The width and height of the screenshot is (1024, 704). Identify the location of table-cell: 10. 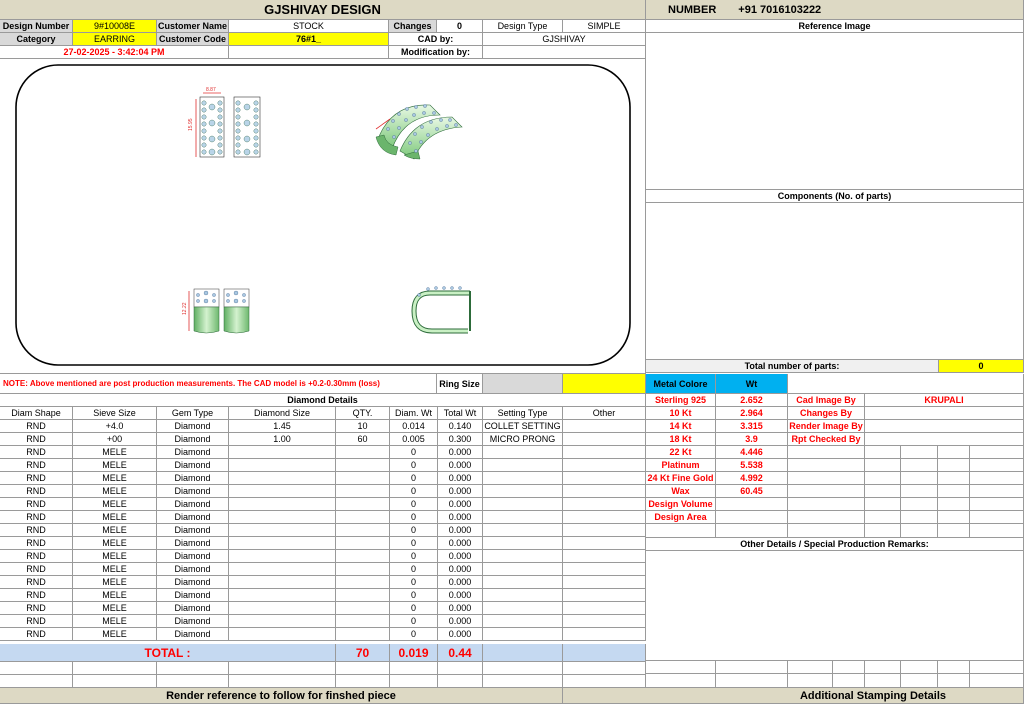
(363, 426).